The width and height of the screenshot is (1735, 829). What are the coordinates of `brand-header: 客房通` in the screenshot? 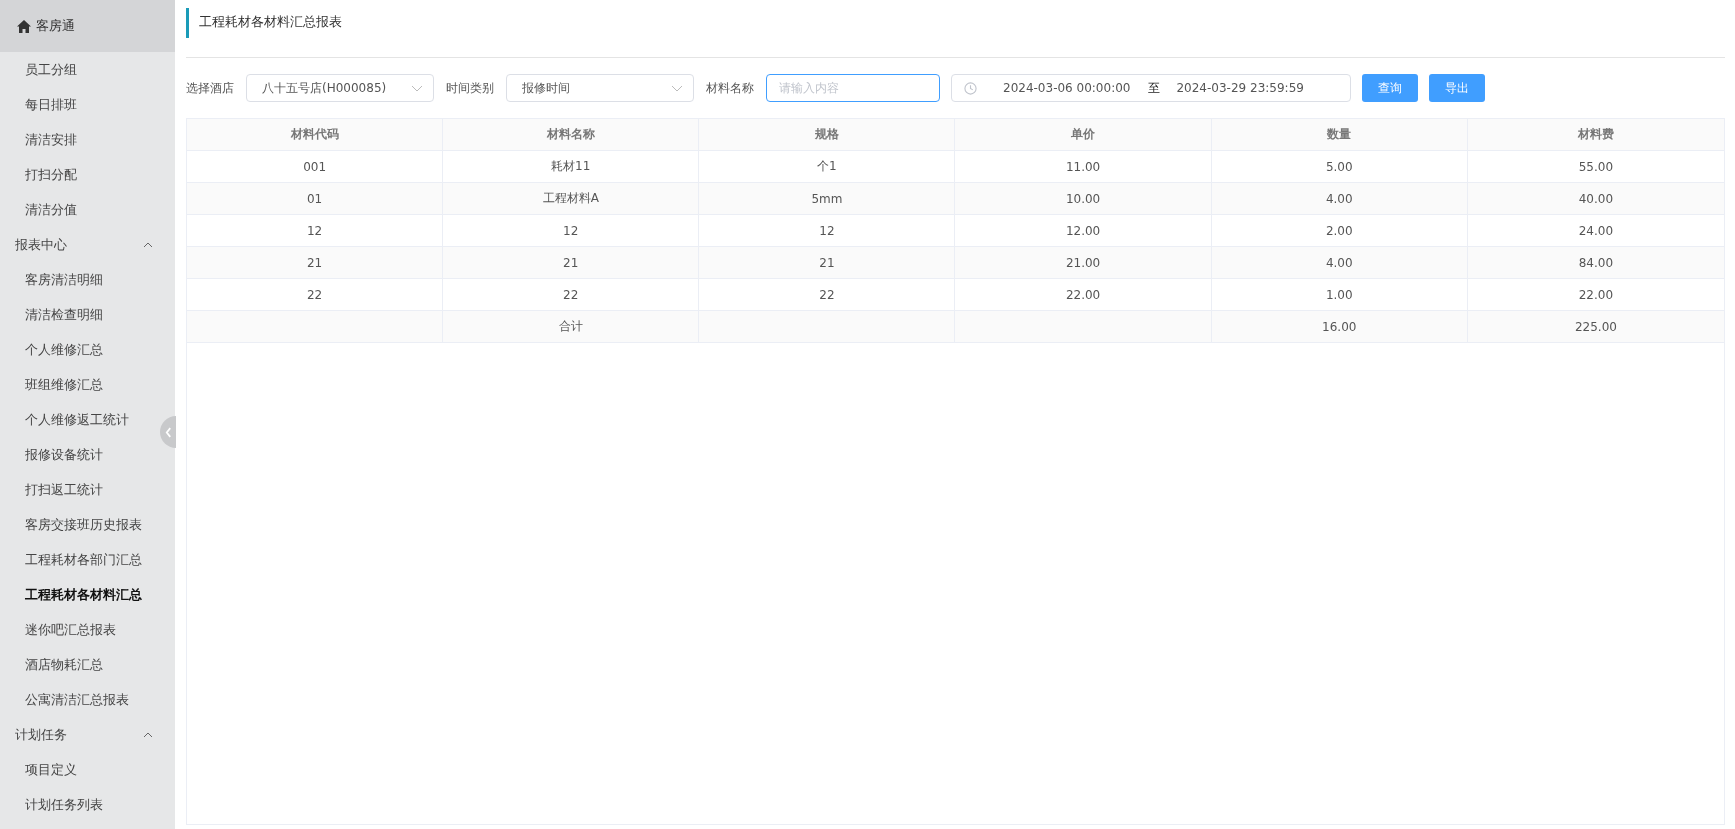 It's located at (87, 26).